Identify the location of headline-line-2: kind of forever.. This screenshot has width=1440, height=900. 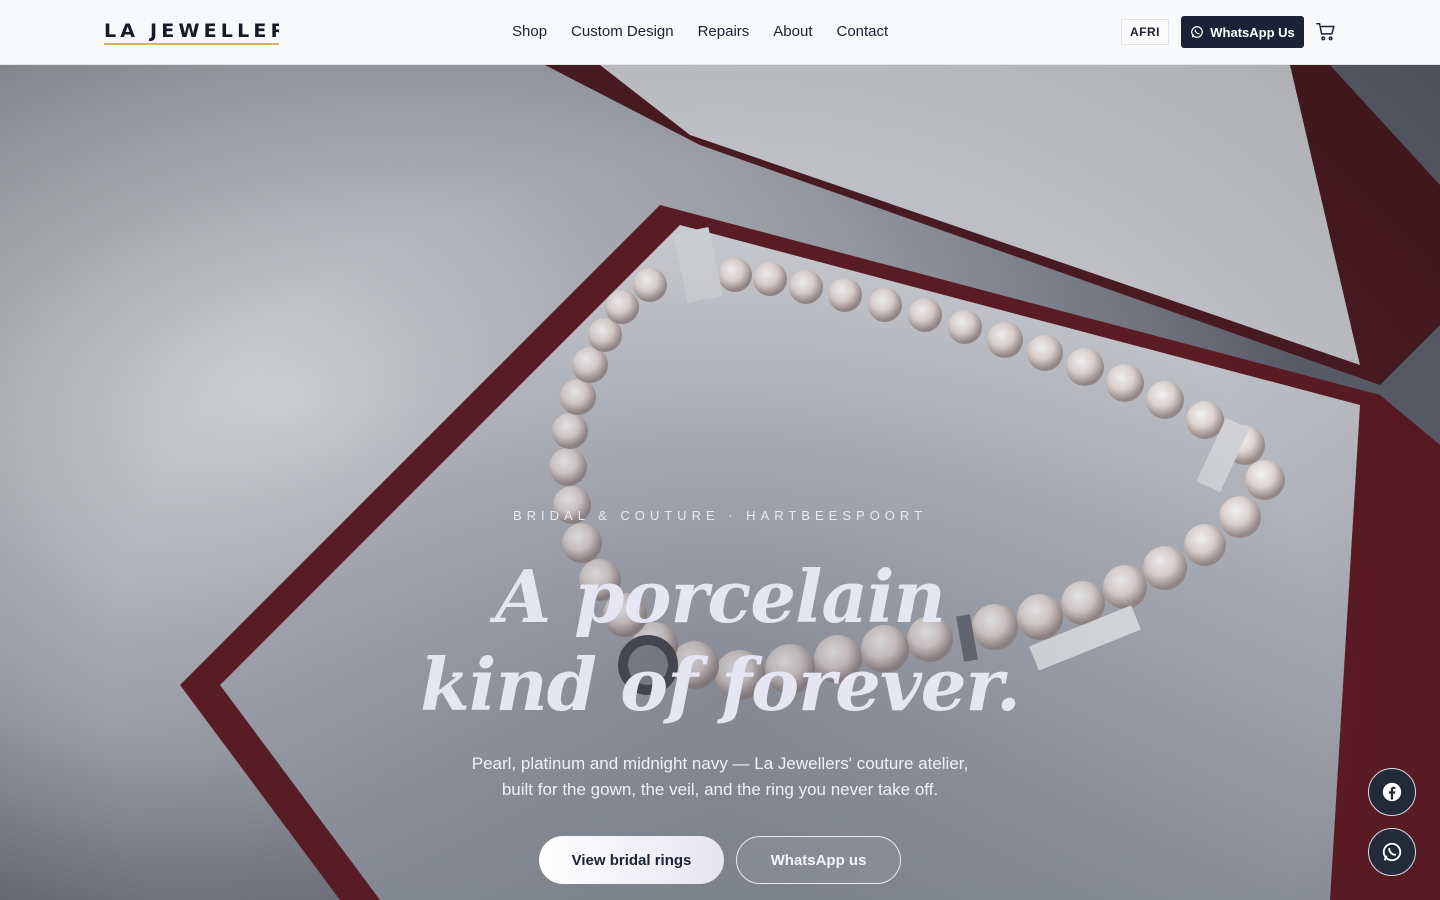
(720, 684).